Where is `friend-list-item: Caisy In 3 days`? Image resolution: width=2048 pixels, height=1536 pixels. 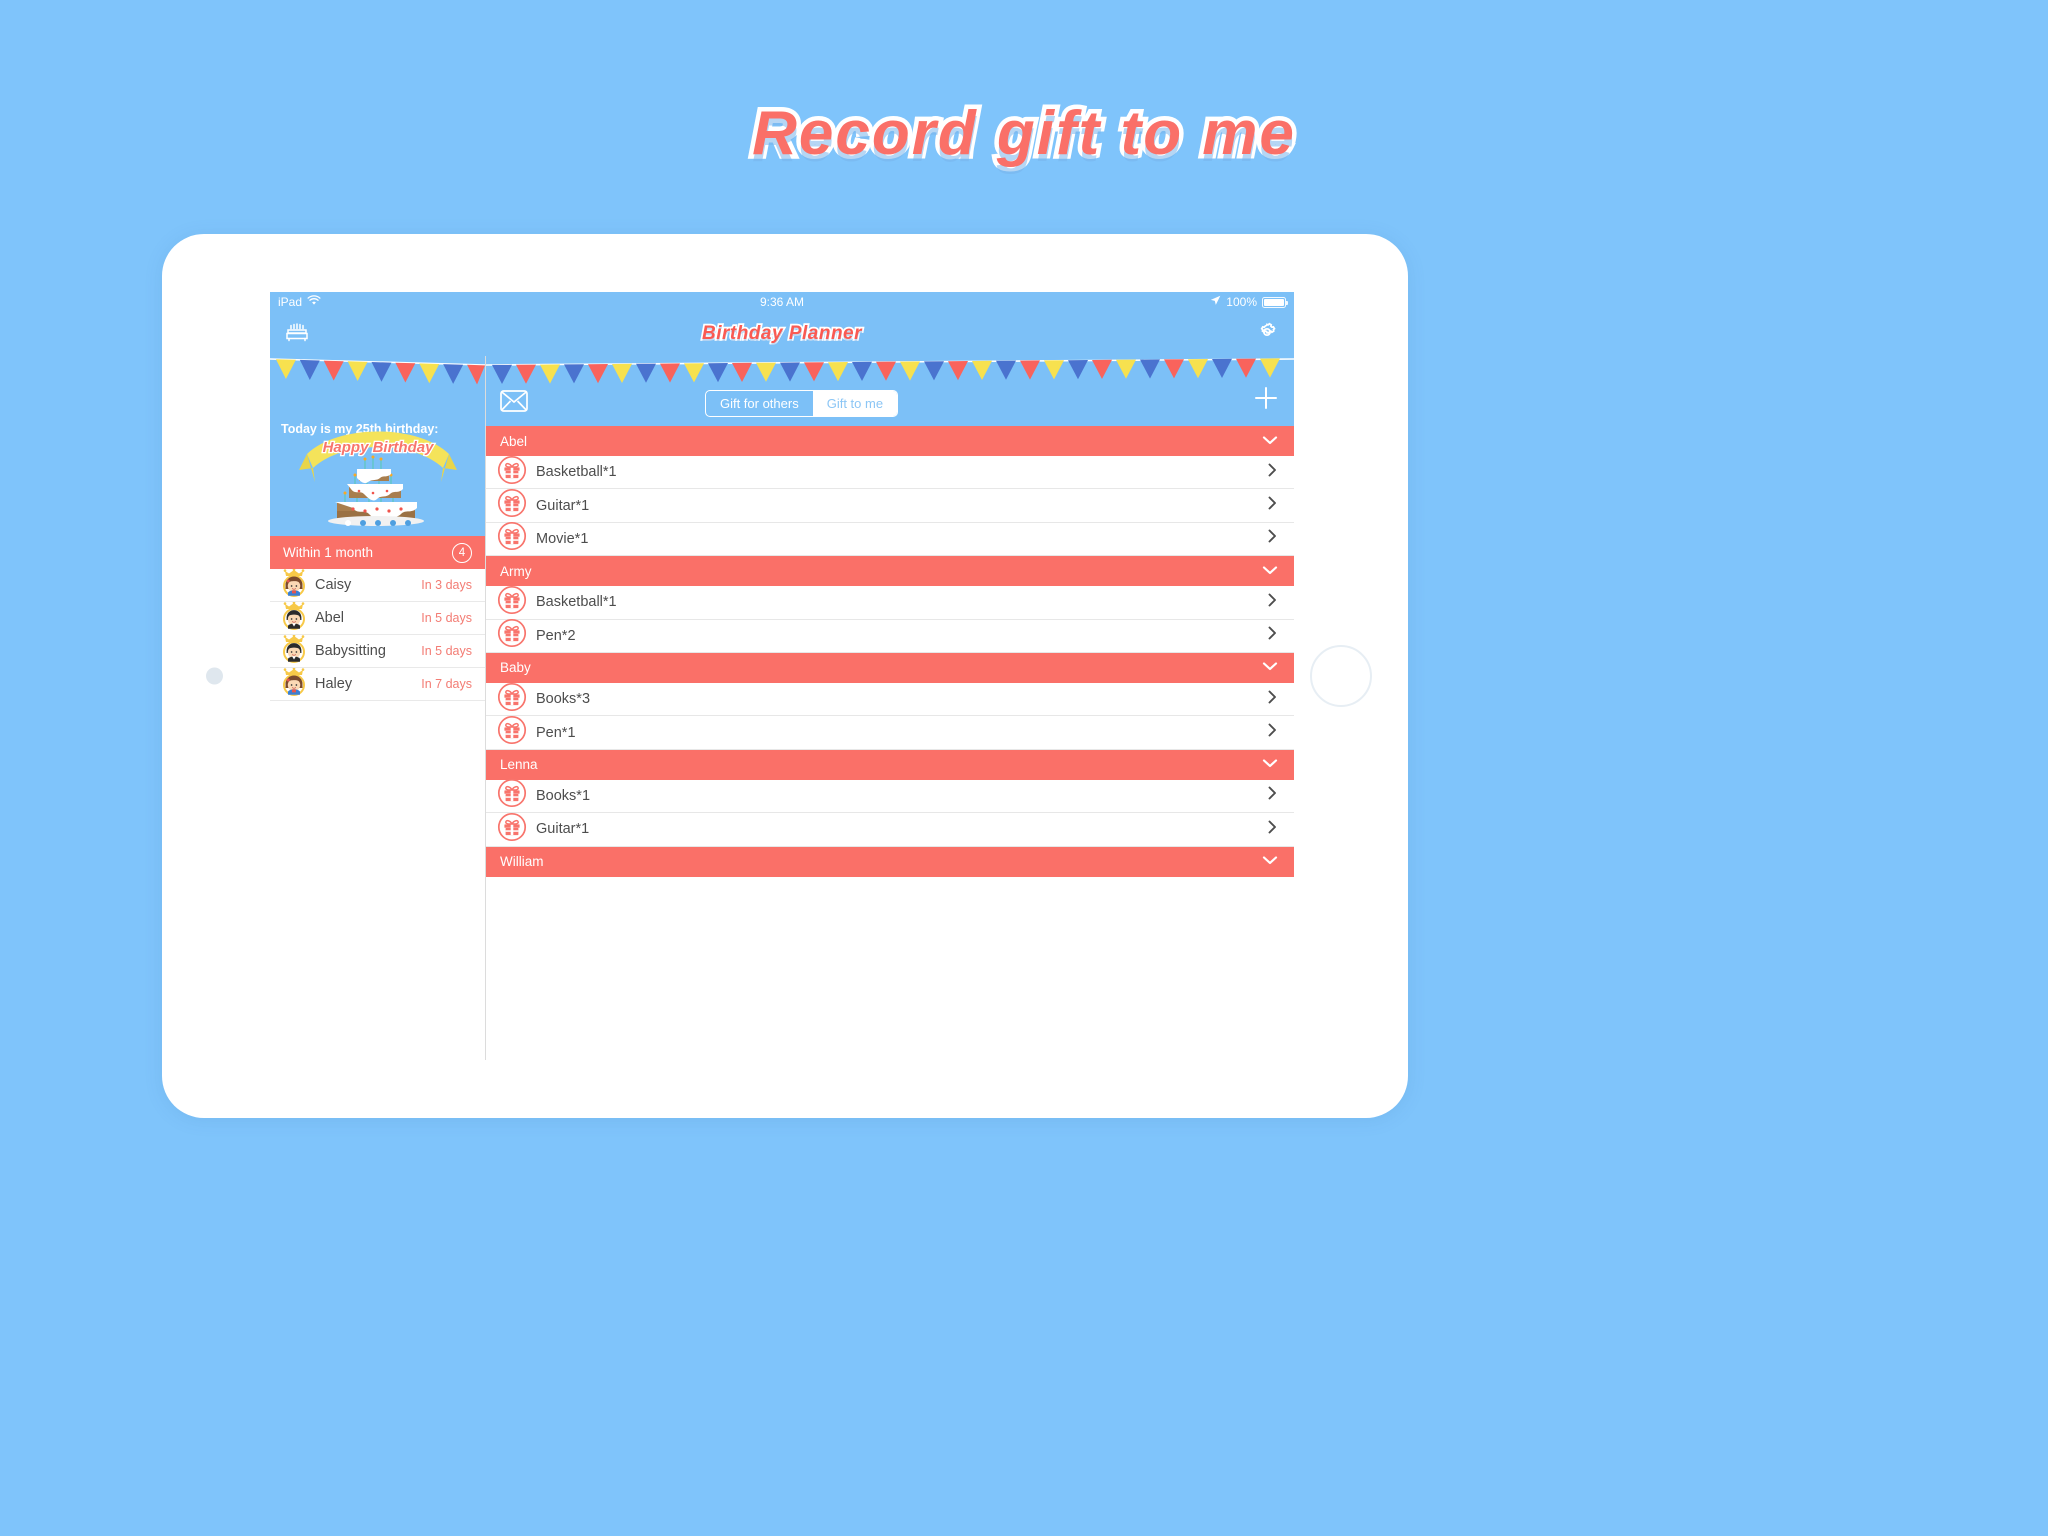
friend-list-item: Caisy In 3 days is located at coordinates (377, 585).